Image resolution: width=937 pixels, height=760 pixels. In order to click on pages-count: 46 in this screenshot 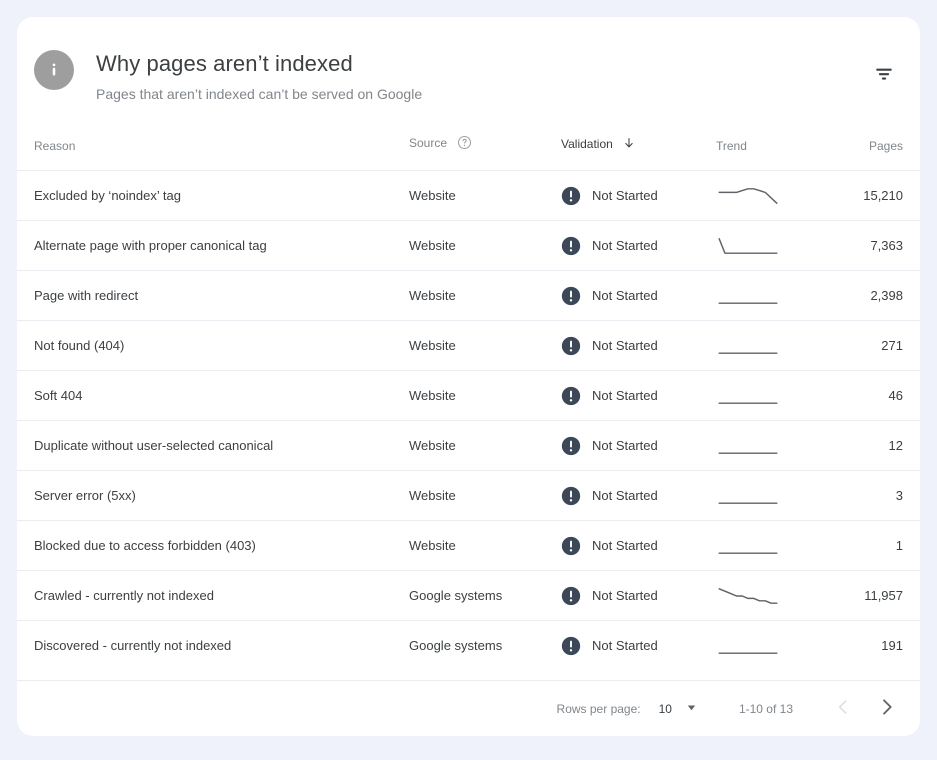, I will do `click(895, 395)`.